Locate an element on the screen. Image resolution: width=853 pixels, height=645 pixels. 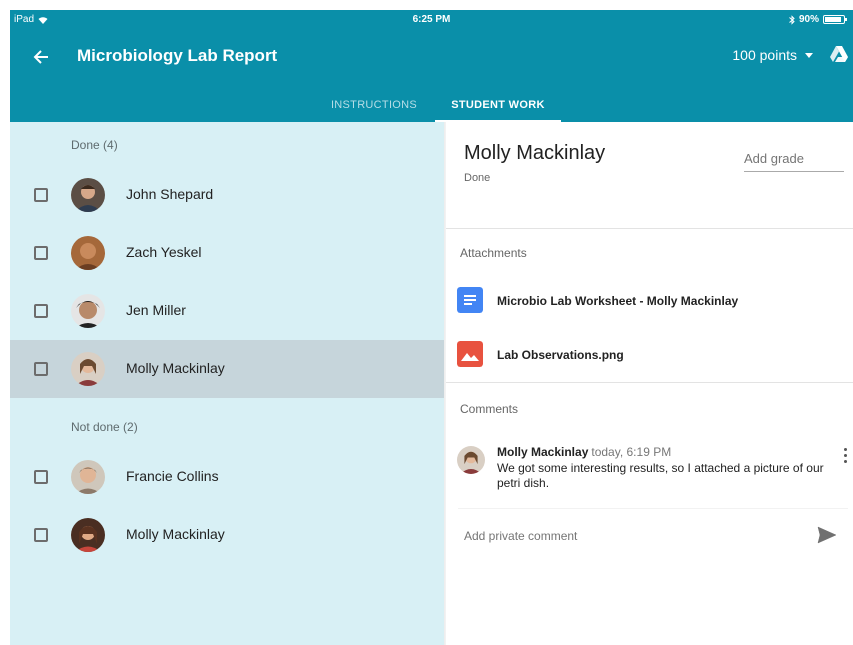
clock: 6:25 PM is located at coordinates (431, 19).